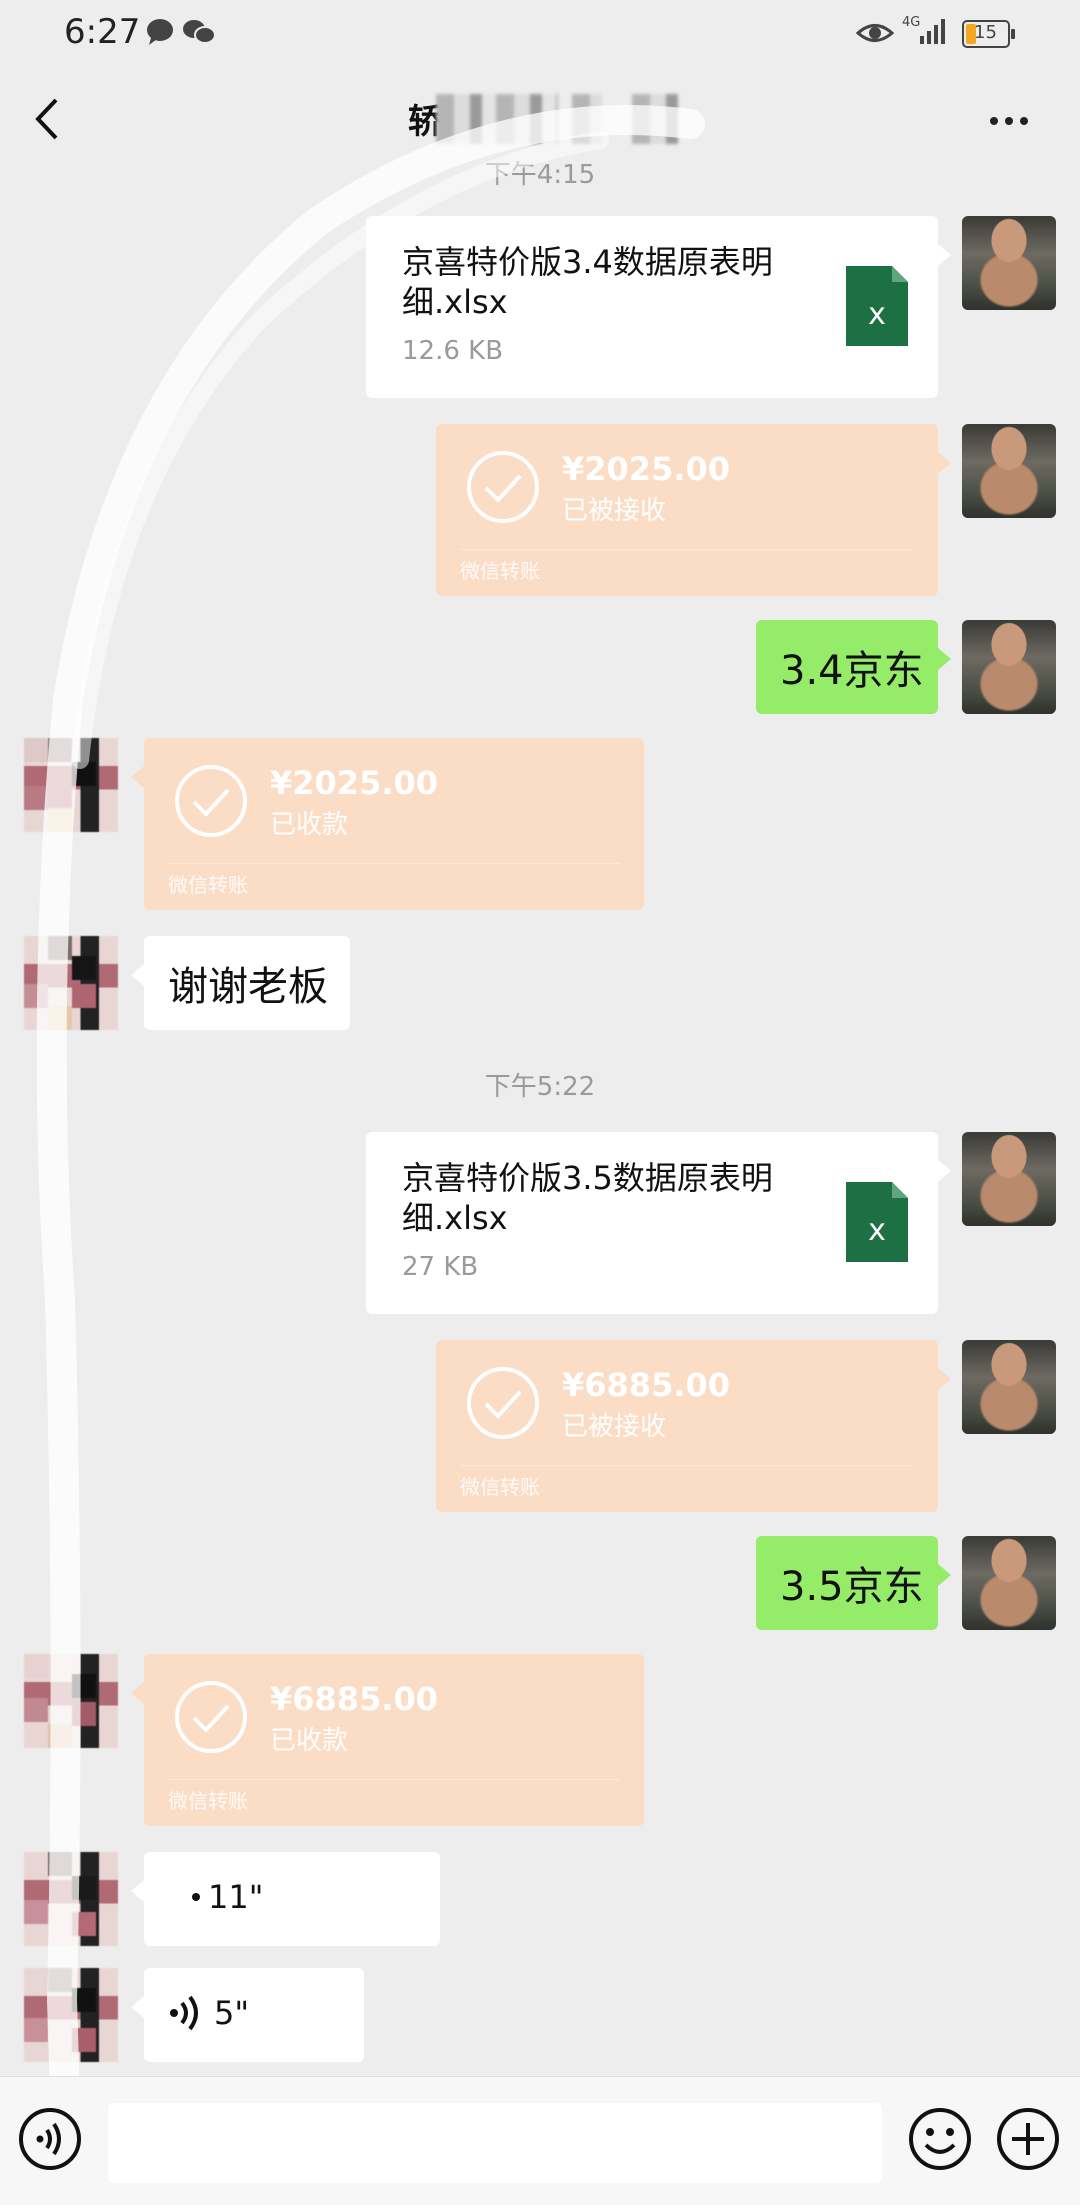 This screenshot has width=1080, height=2205. What do you see at coordinates (394, 824) in the screenshot?
I see `transfer-message: ¥2025.00 已收款 微信转账` at bounding box center [394, 824].